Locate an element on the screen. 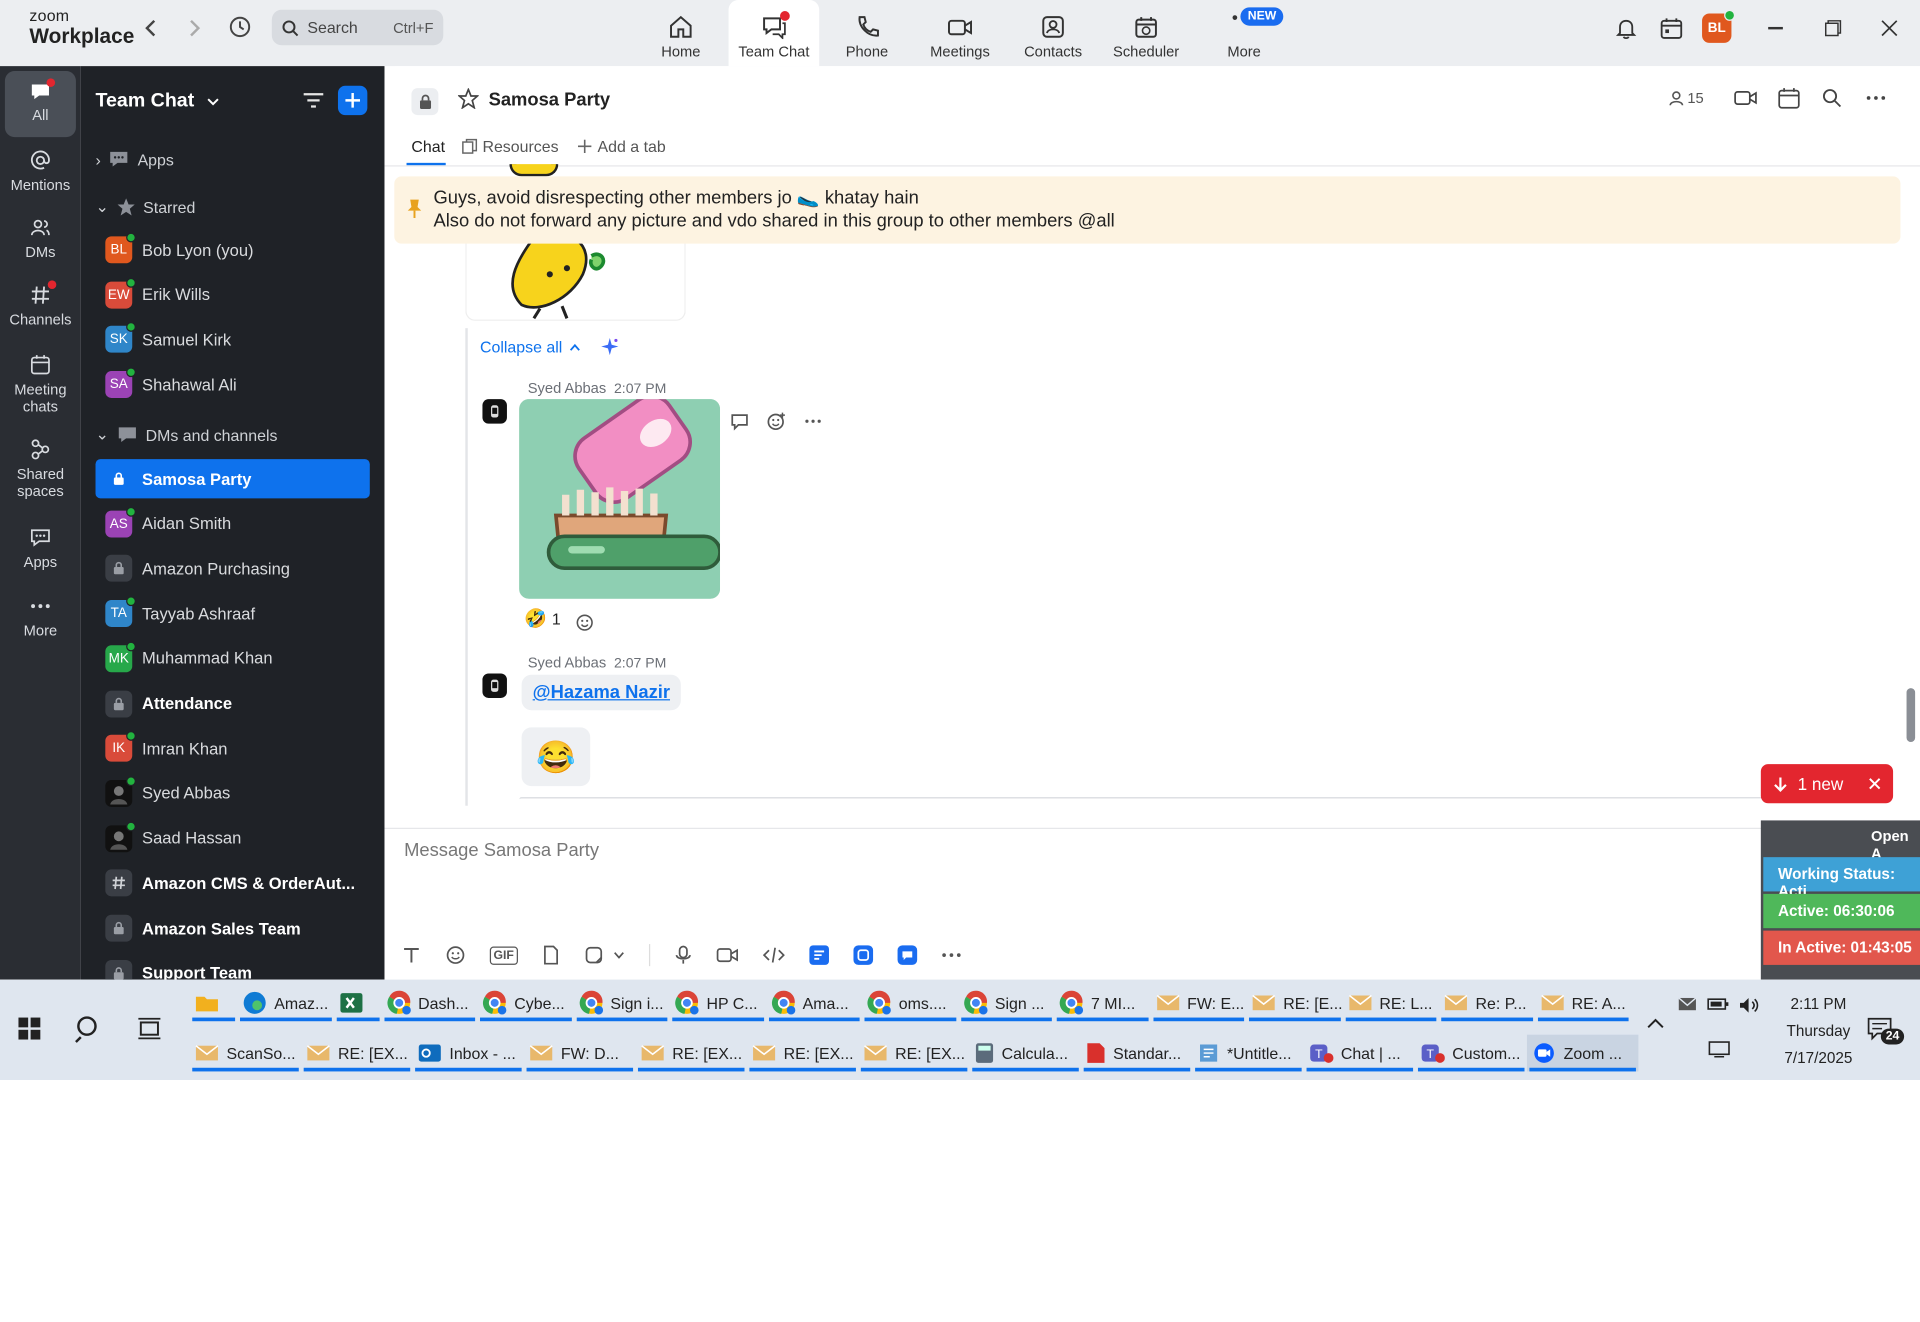 The image size is (1920, 1322). user-avatar: BL is located at coordinates (1719, 26).